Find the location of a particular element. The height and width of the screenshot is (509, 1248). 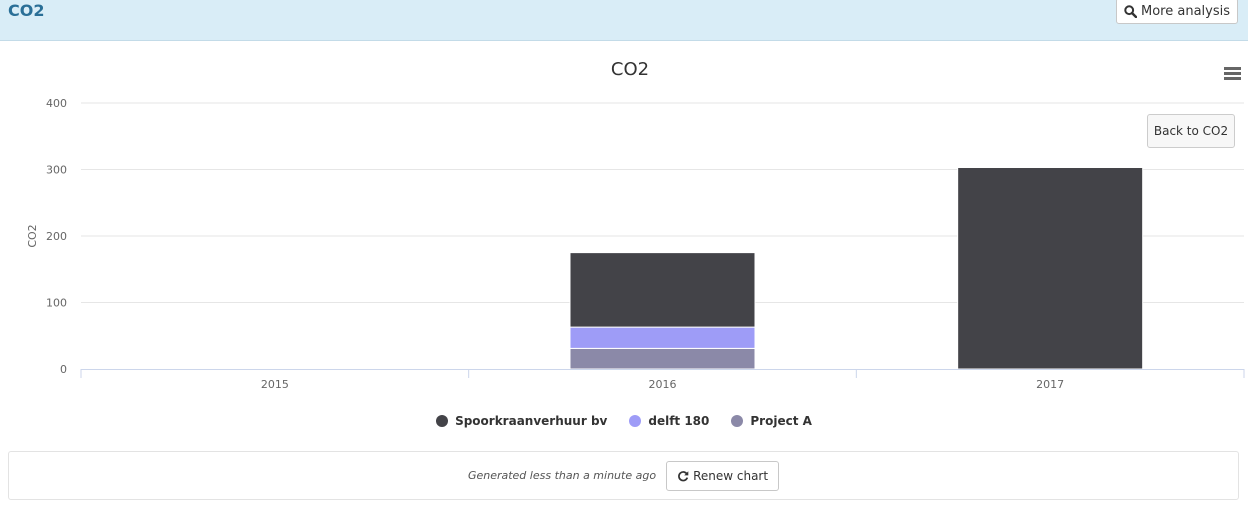

more-analysis-button: More analysis is located at coordinates (1177, 12).